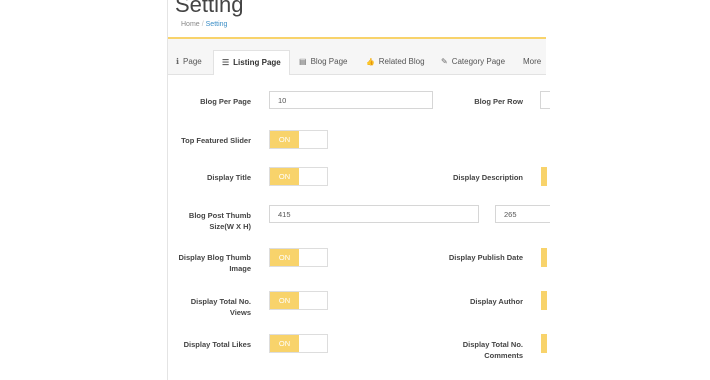 The image size is (710, 380). Describe the element at coordinates (401, 61) in the screenshot. I see `tab-label: Related Blog` at that location.